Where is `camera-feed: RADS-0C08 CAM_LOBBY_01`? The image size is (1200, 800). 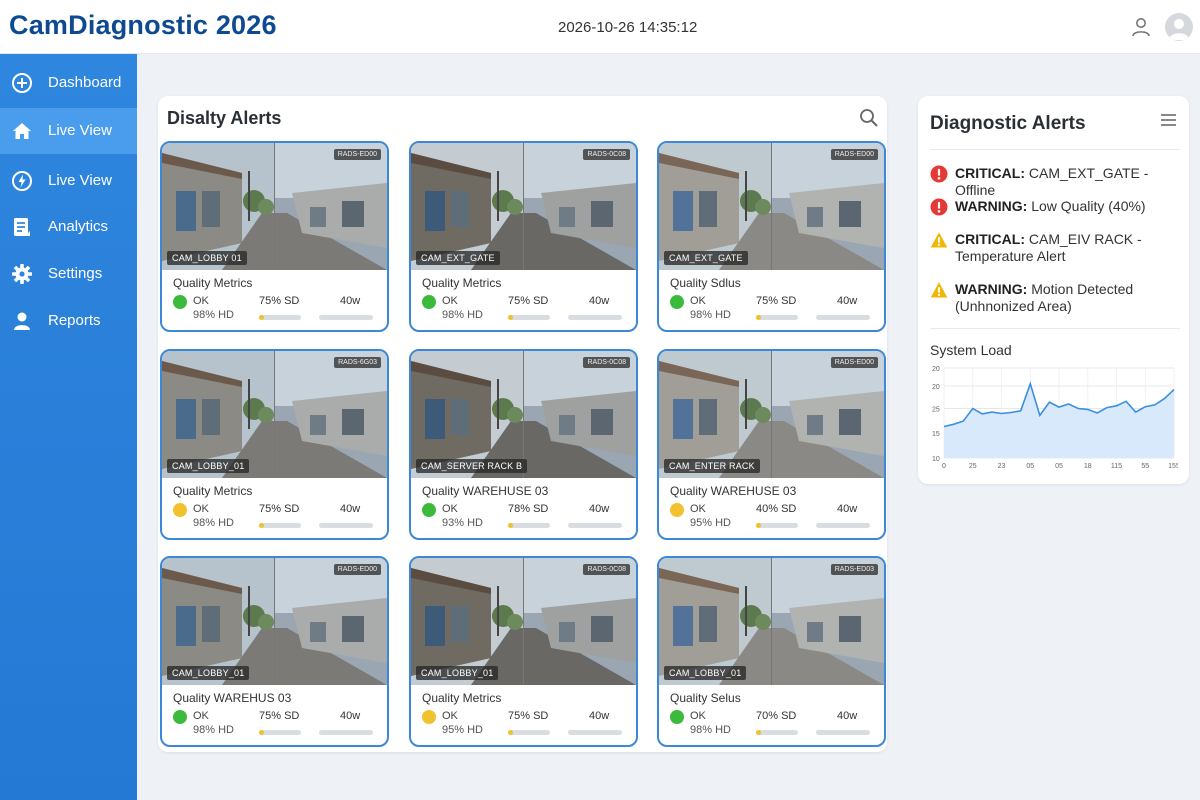 camera-feed: RADS-0C08 CAM_LOBBY_01 is located at coordinates (523, 621).